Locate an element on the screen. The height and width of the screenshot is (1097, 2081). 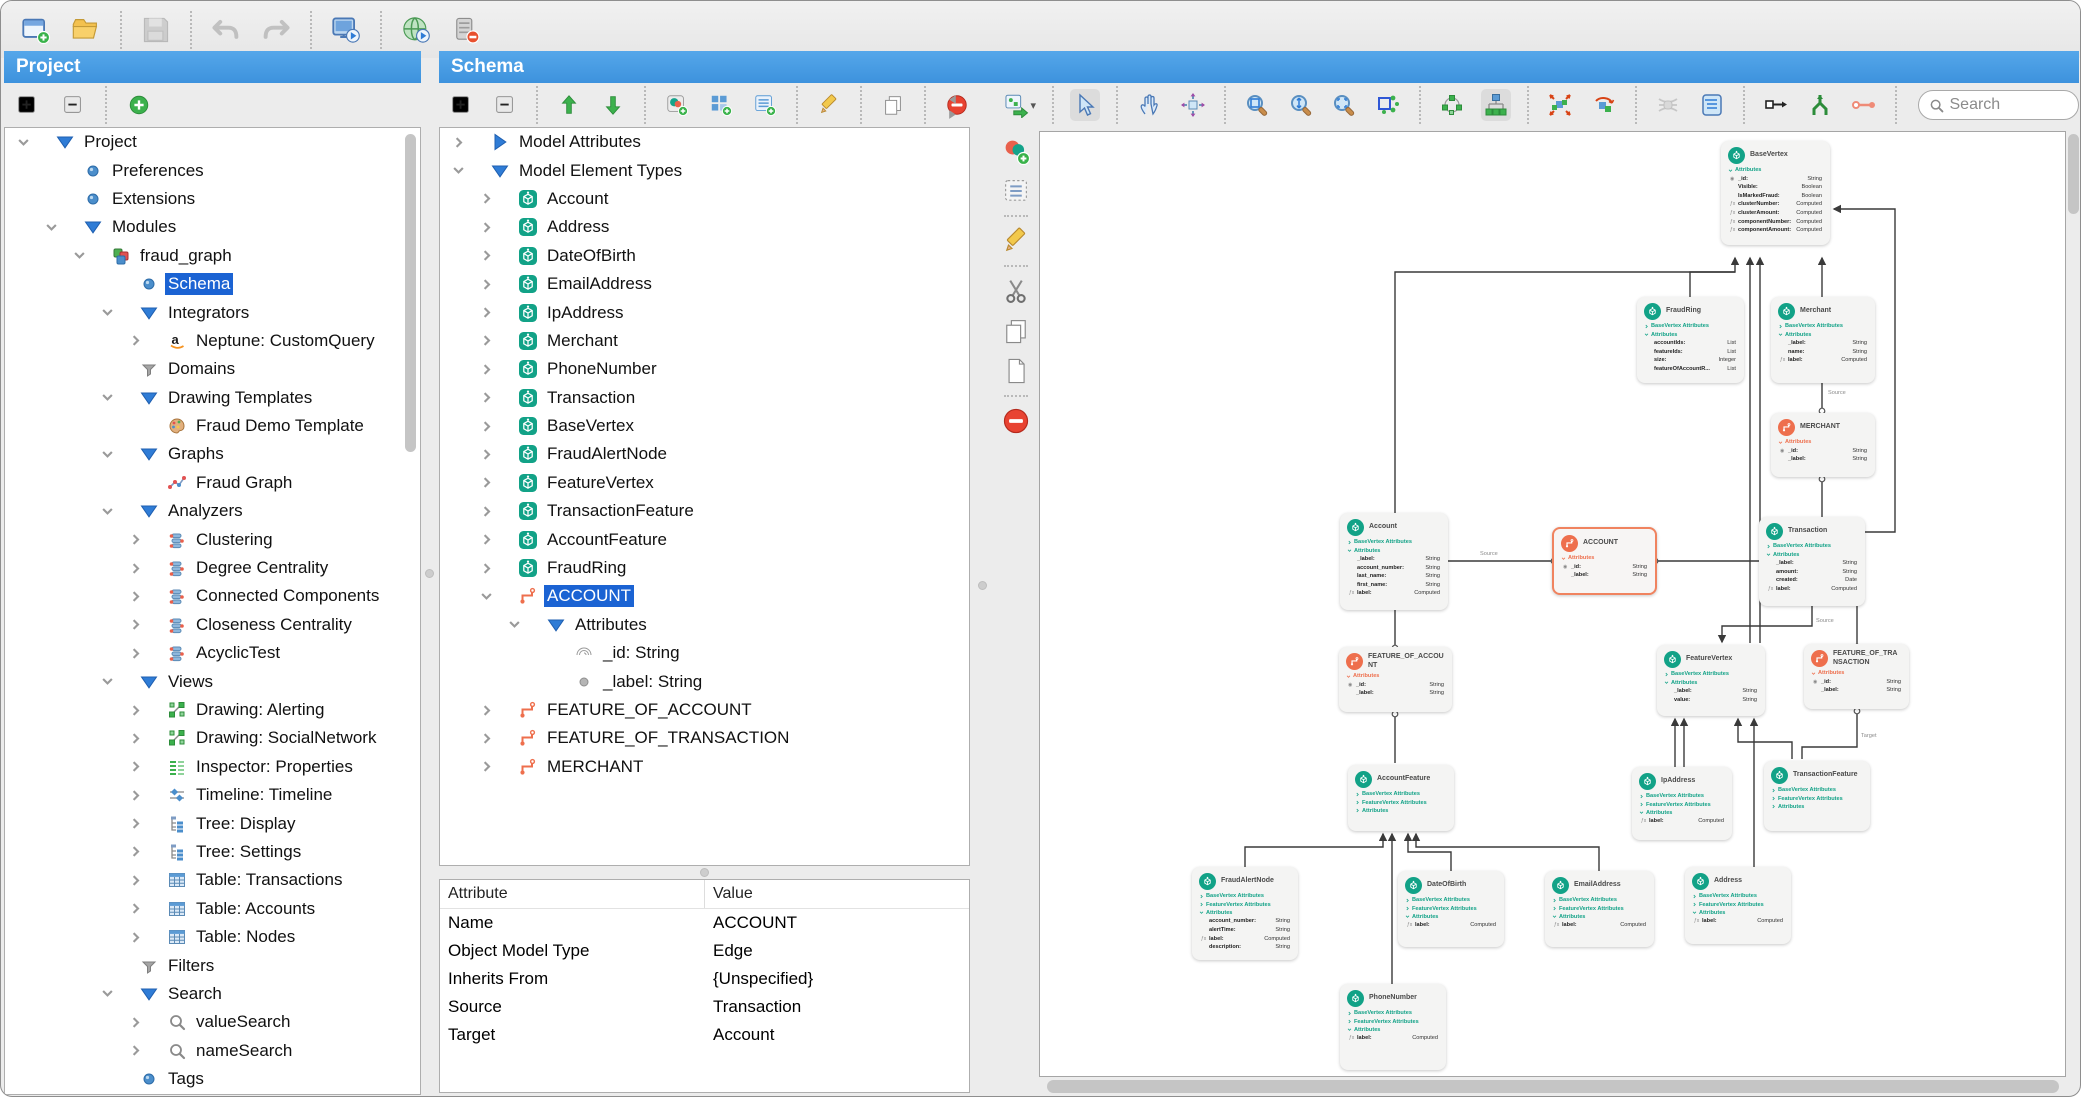
canvas-side-edit-pencil-button is located at coordinates (1016, 241).